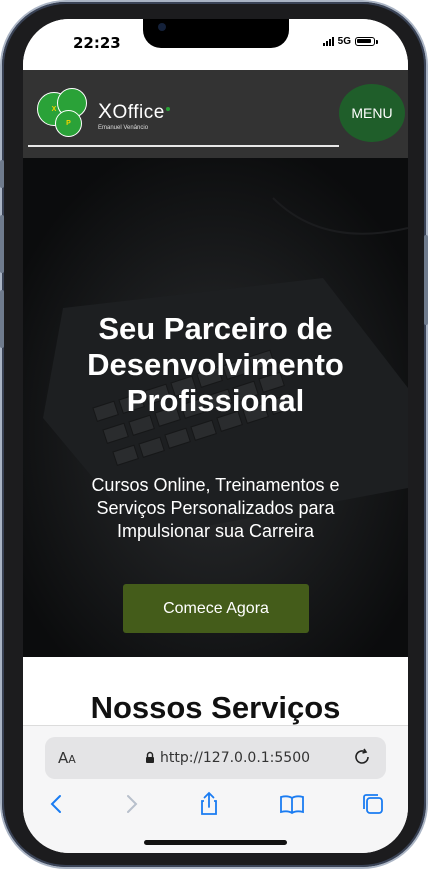  What do you see at coordinates (365, 41) in the screenshot?
I see `battery-icon` at bounding box center [365, 41].